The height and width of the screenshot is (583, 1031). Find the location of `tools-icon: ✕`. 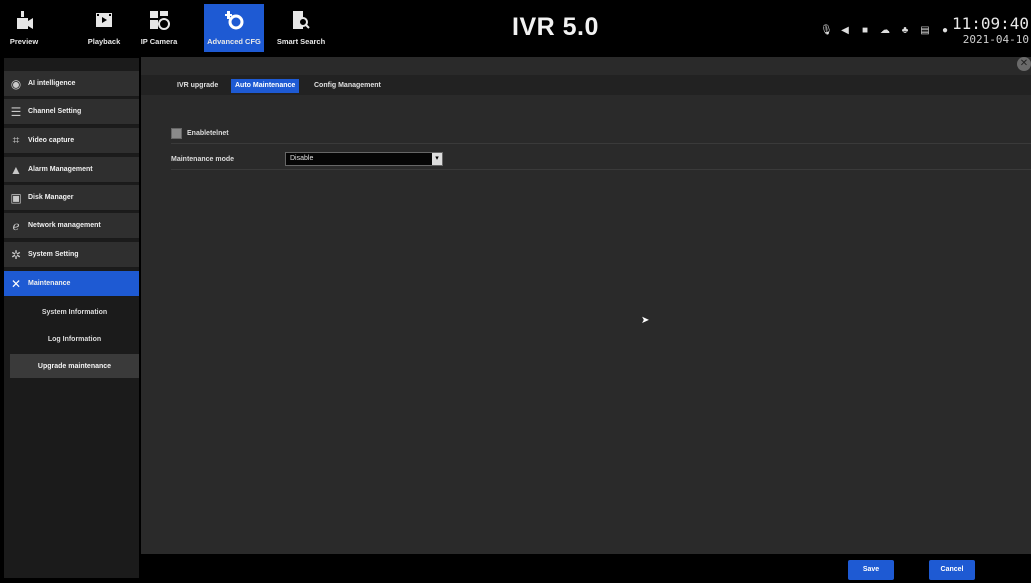

tools-icon: ✕ is located at coordinates (16, 283).